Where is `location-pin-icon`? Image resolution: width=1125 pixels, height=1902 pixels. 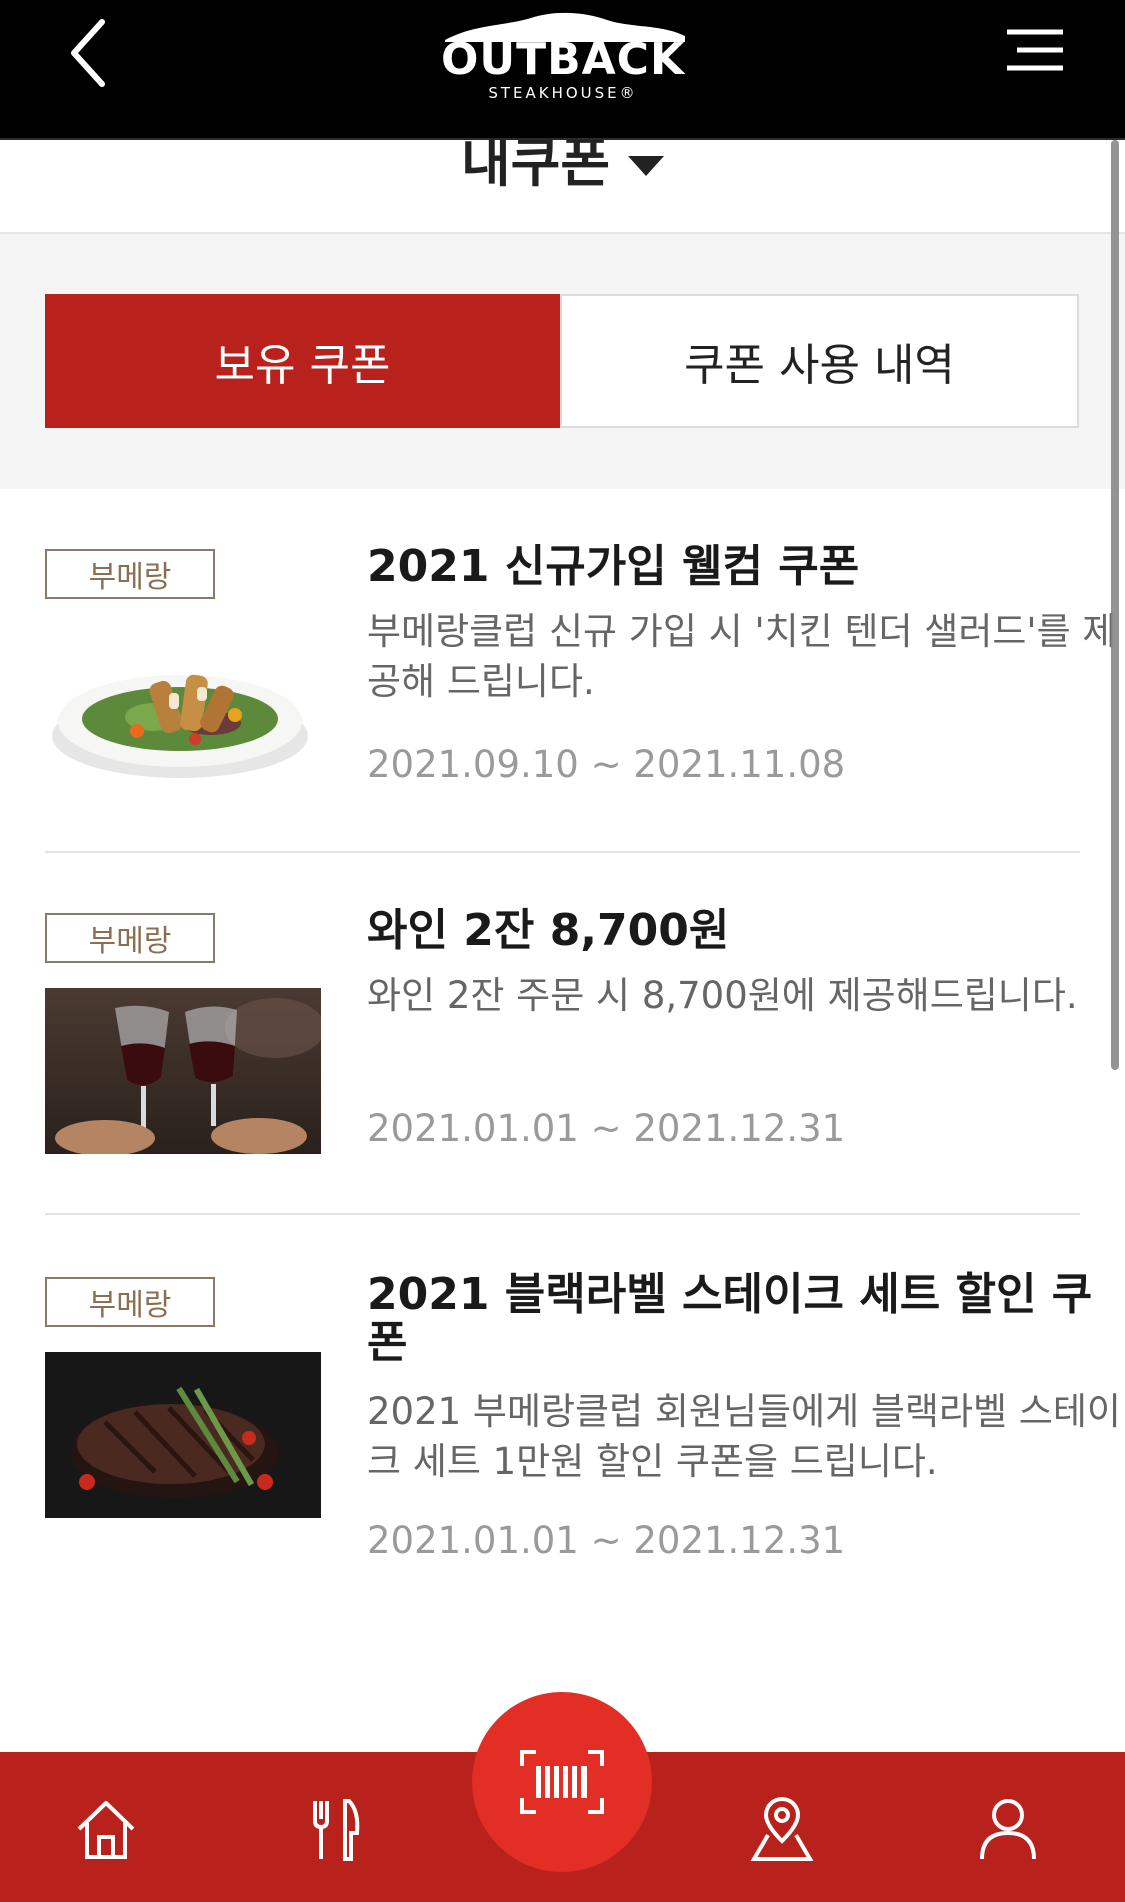
location-pin-icon is located at coordinates (782, 1829).